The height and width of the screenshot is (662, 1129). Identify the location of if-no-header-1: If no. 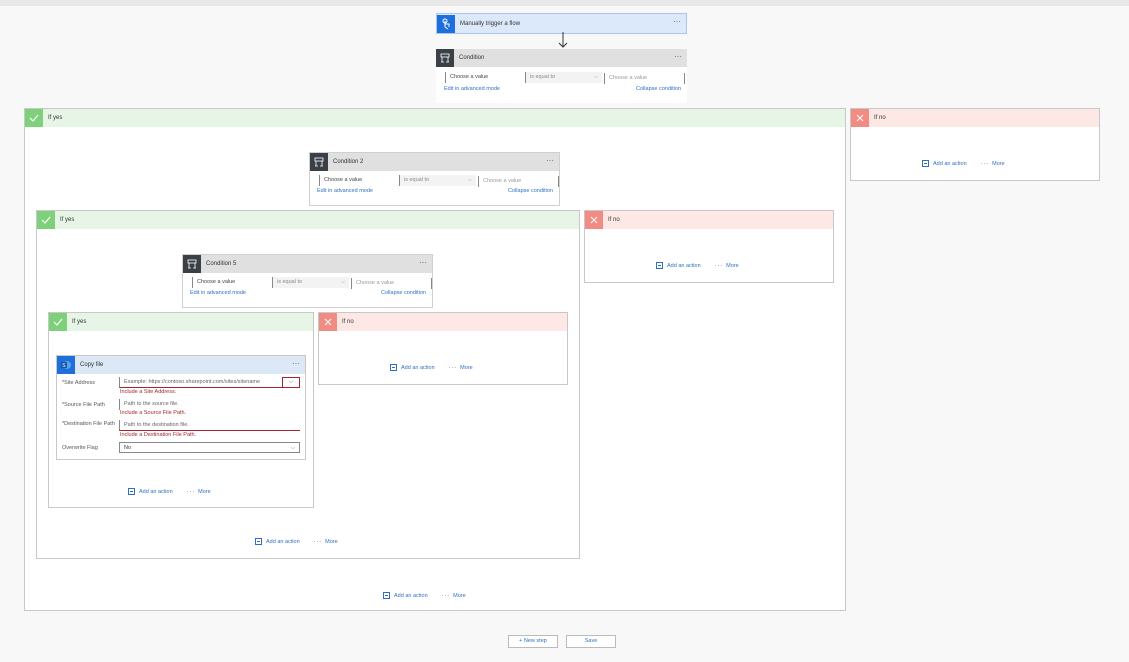
(975, 118).